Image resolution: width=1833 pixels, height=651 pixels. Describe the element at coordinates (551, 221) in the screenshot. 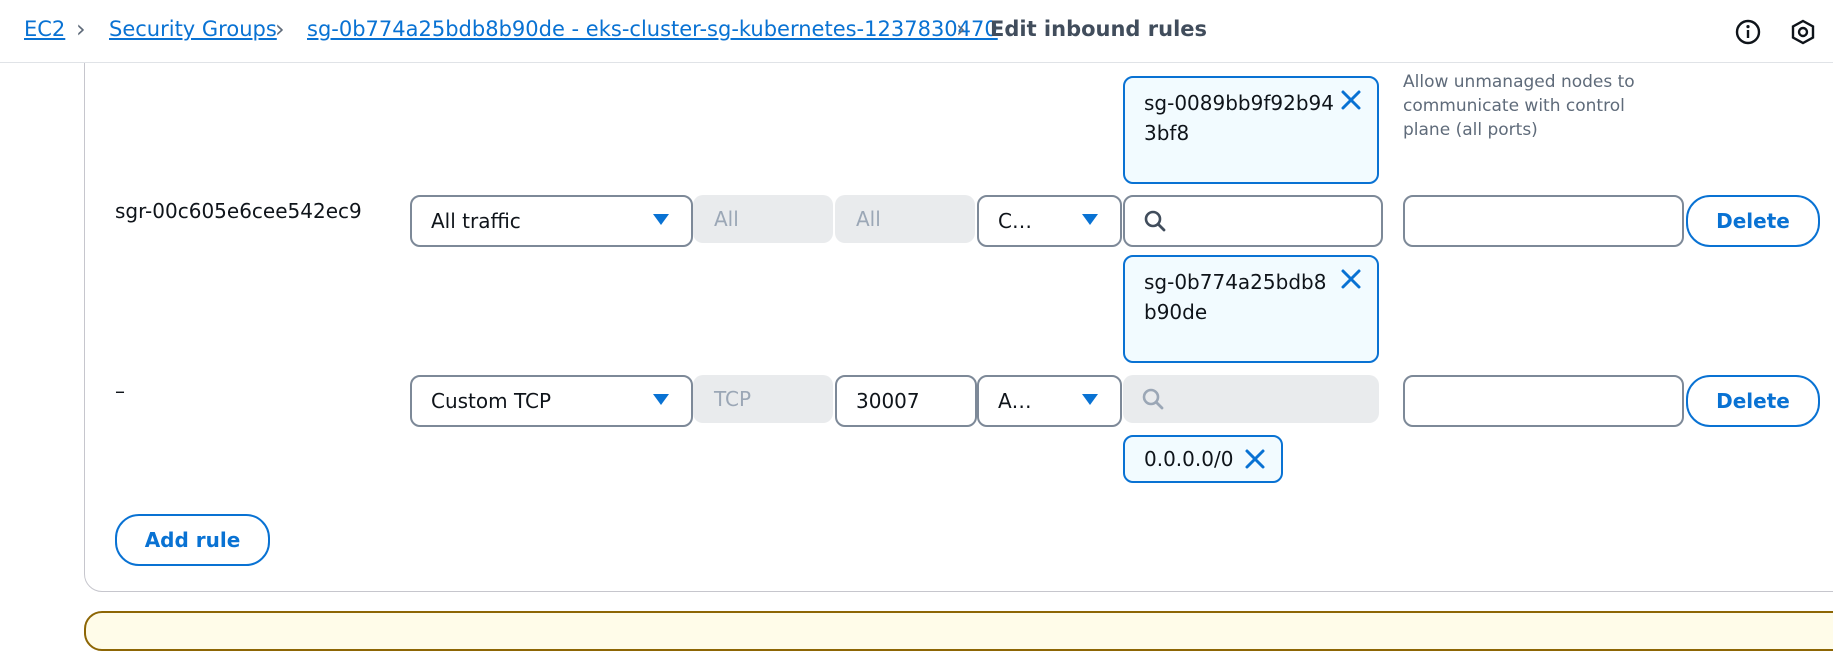

I see `rule-type-select: All traffic` at that location.